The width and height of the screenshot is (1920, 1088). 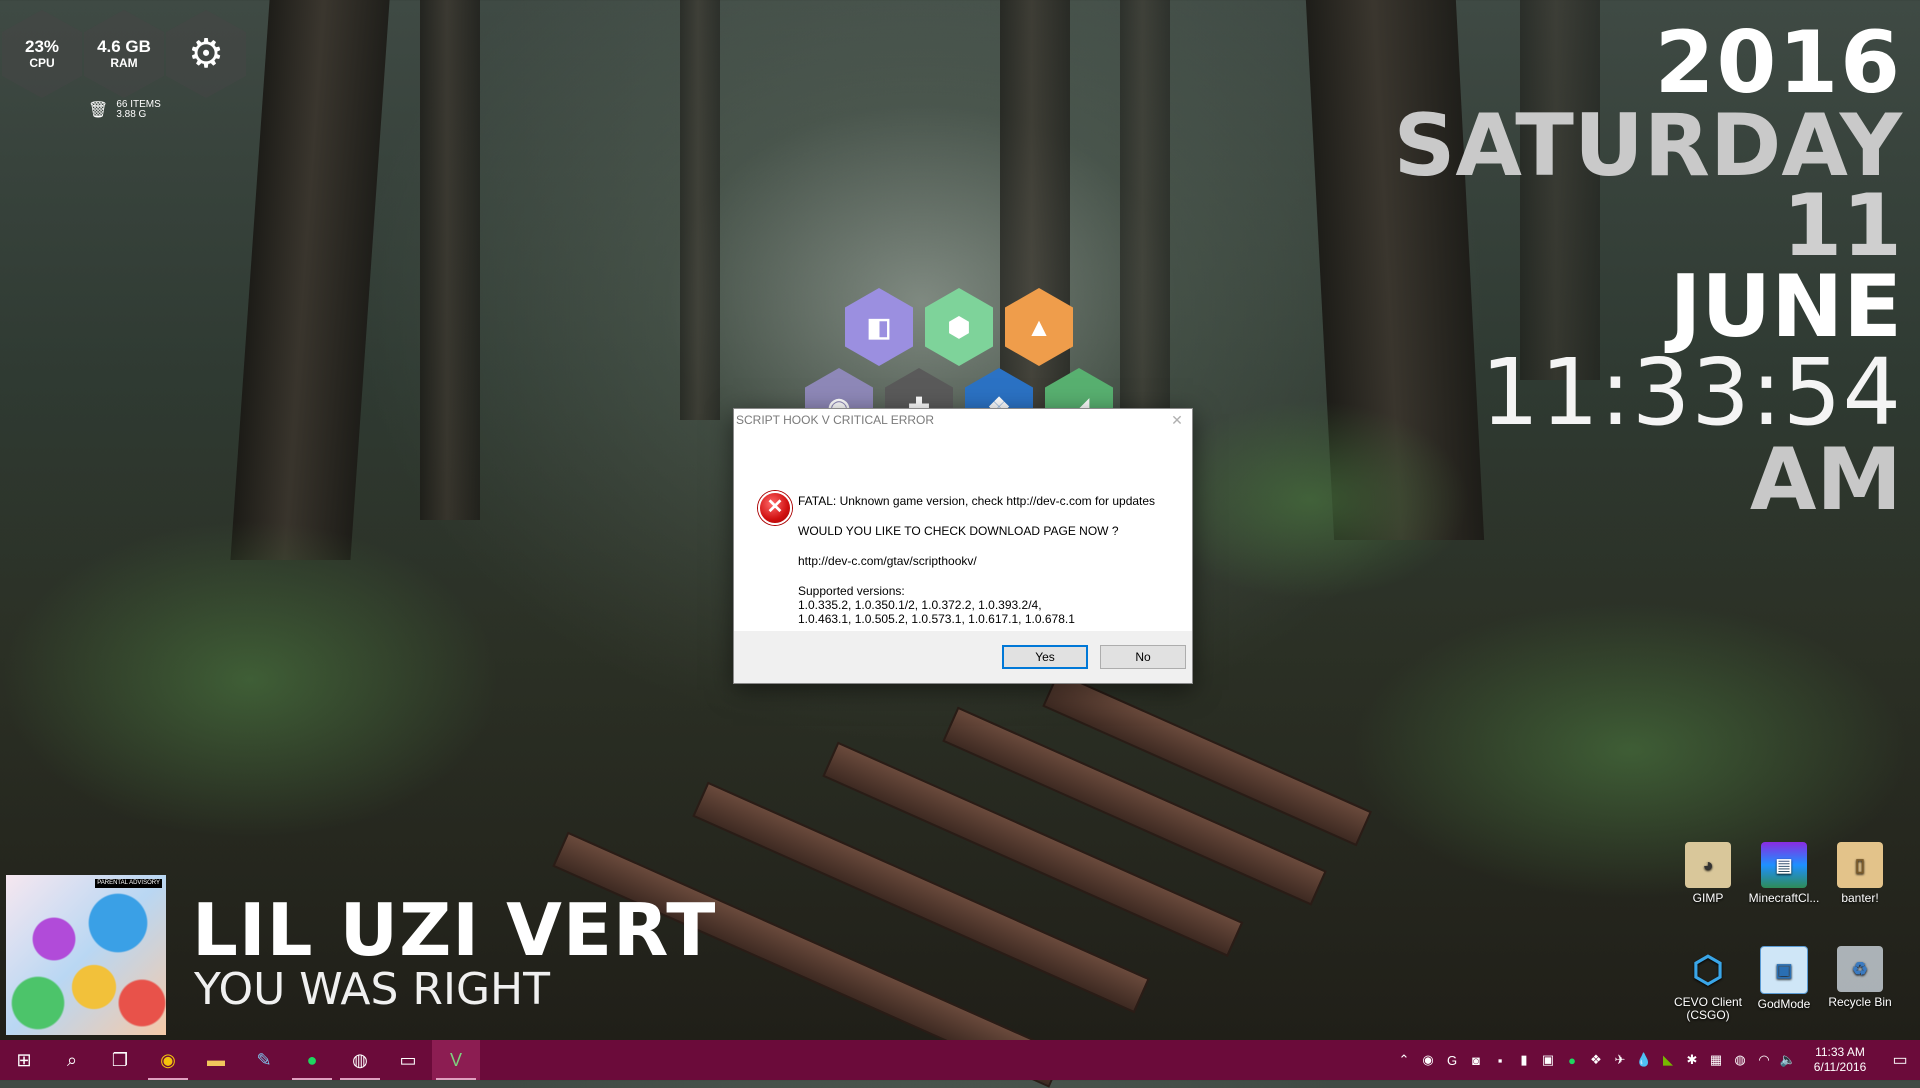 I want to click on desktop-icon-cevo: ⬡ CEVO Client (CSGO), so click(x=1708, y=984).